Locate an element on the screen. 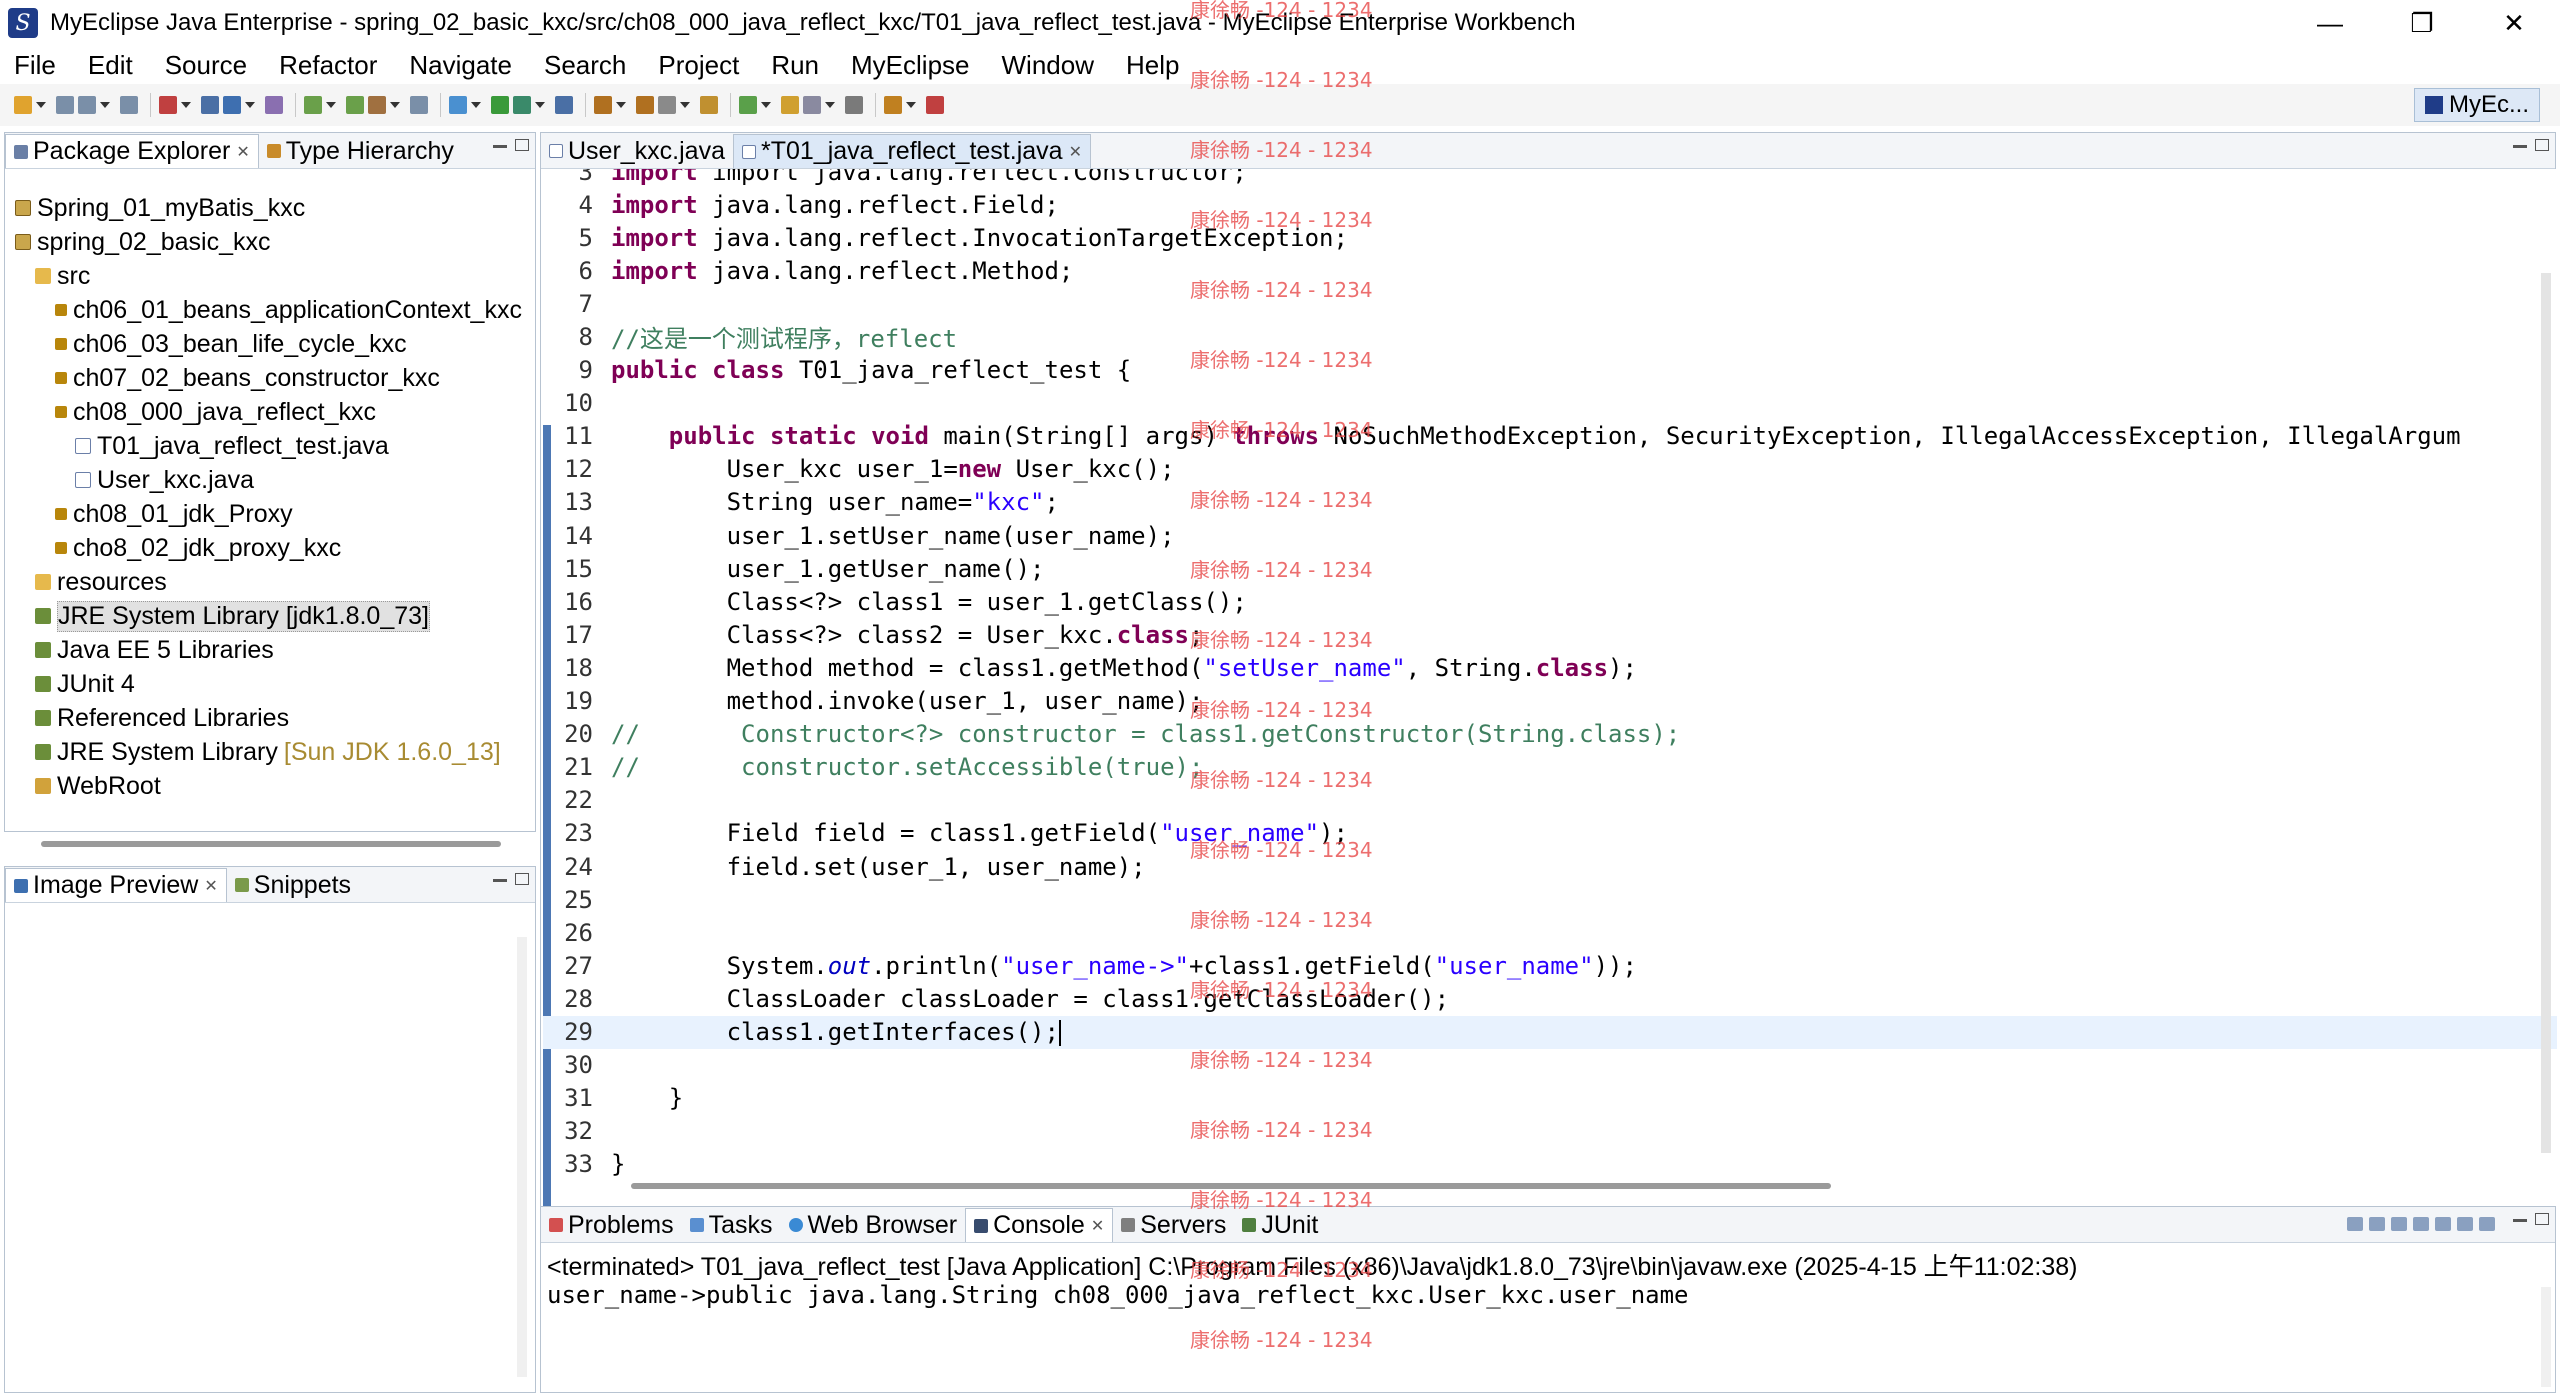 Image resolution: width=2560 pixels, height=1393 pixels. menu-navigate: Navigate is located at coordinates (460, 65).